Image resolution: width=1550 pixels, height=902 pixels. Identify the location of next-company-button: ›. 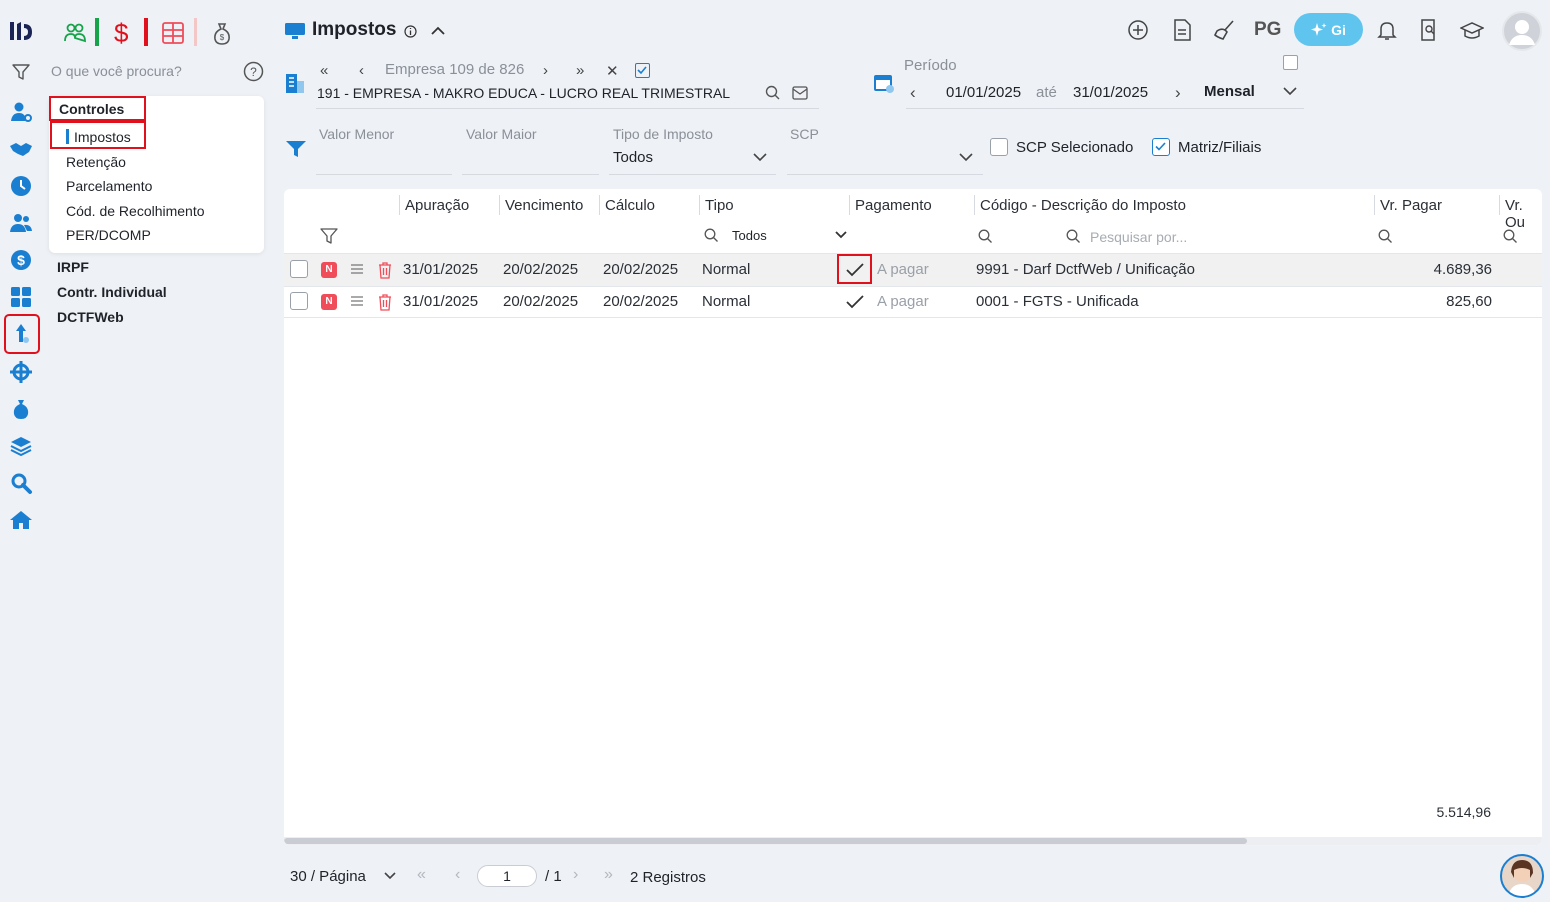
(545, 70).